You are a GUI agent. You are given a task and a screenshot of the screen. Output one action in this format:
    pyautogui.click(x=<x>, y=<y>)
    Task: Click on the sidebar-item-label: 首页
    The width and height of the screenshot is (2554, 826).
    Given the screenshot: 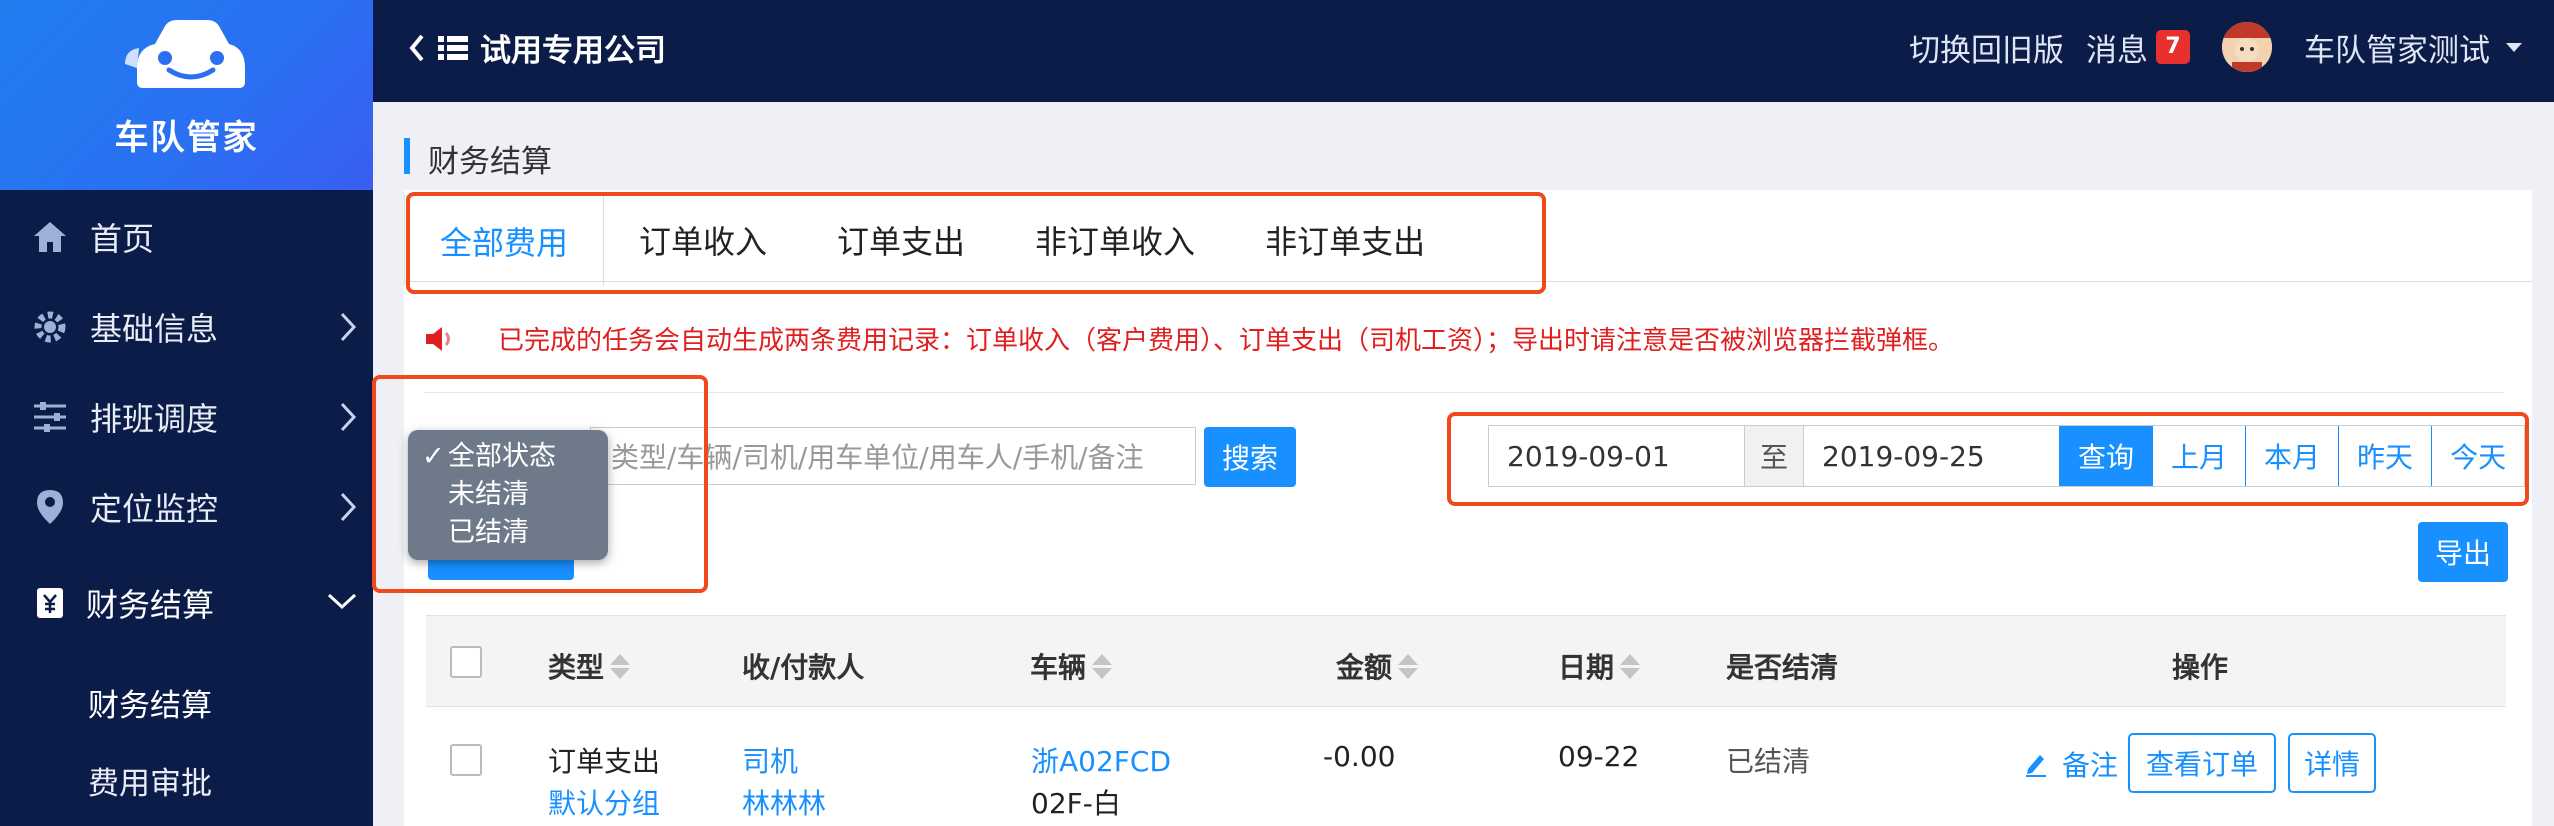 What is the action you would take?
    pyautogui.click(x=122, y=239)
    